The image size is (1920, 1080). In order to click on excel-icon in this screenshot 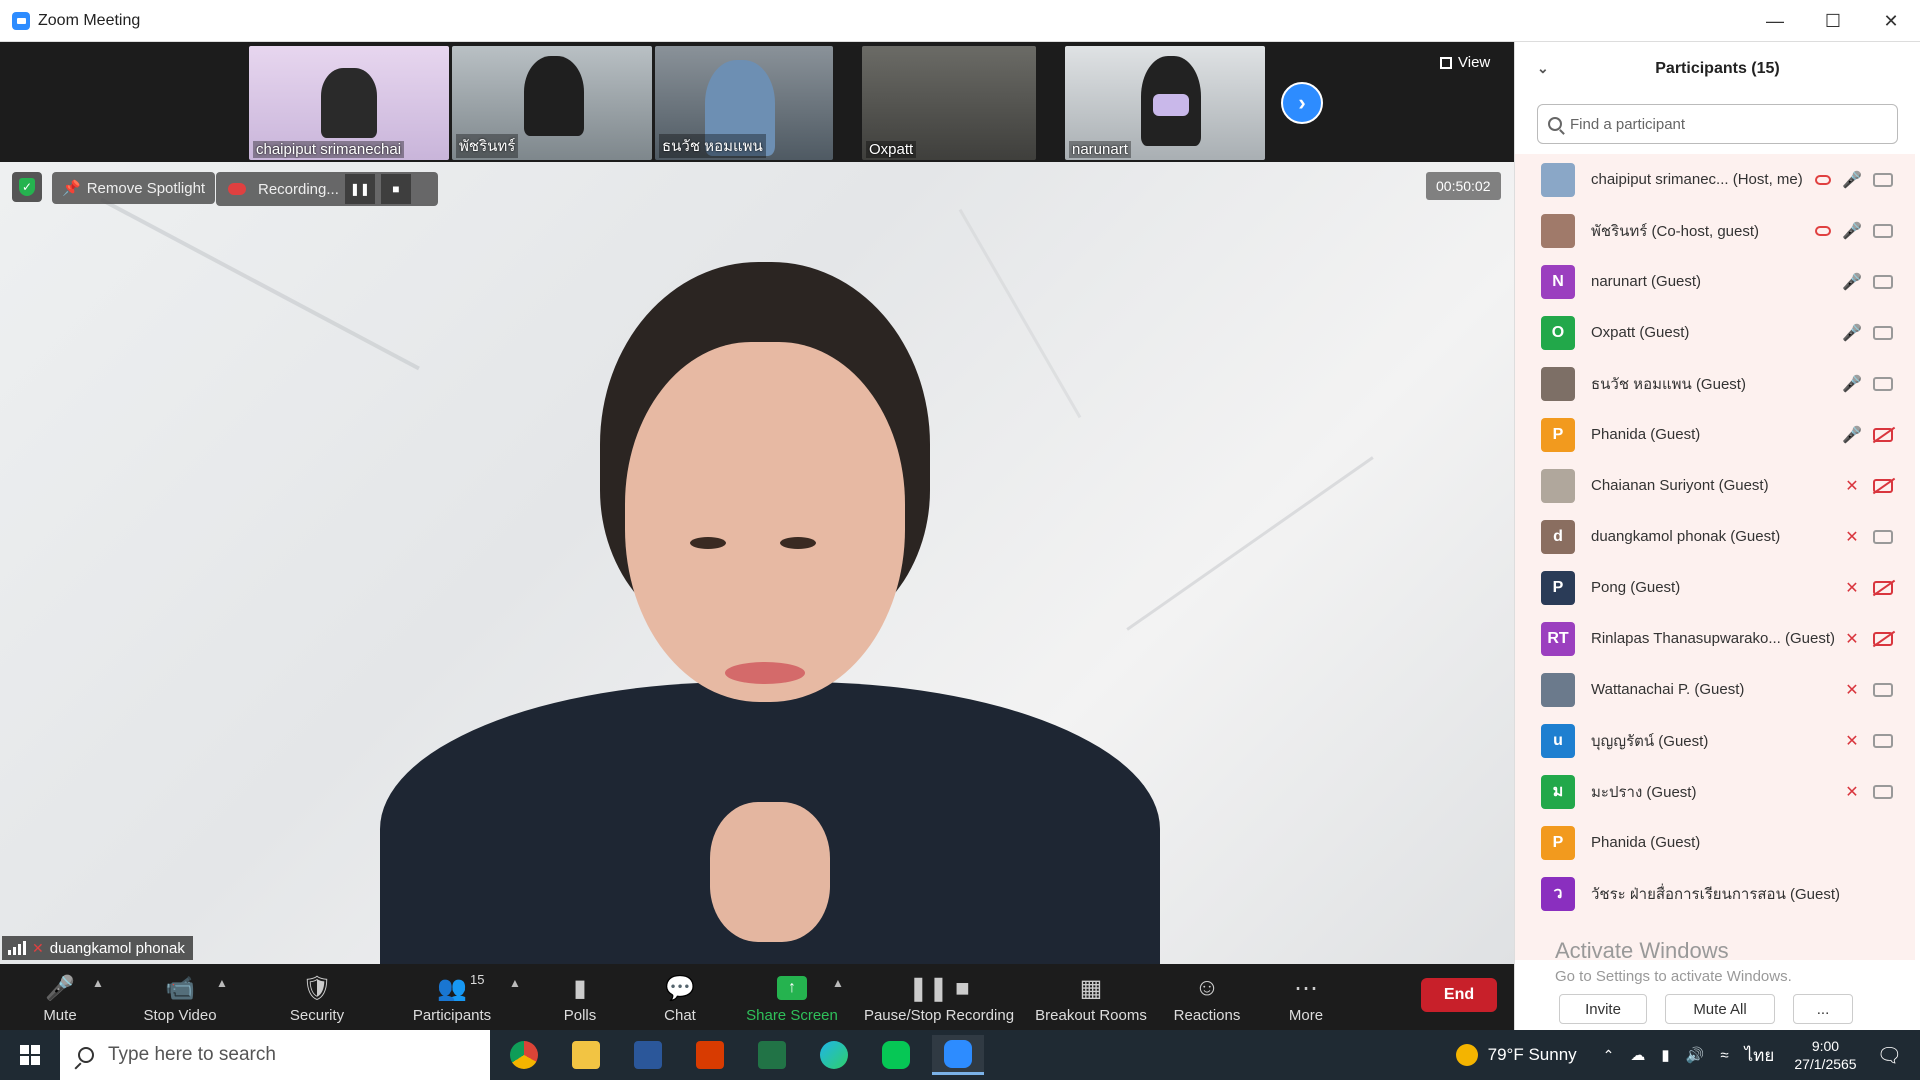, I will do `click(772, 1055)`.